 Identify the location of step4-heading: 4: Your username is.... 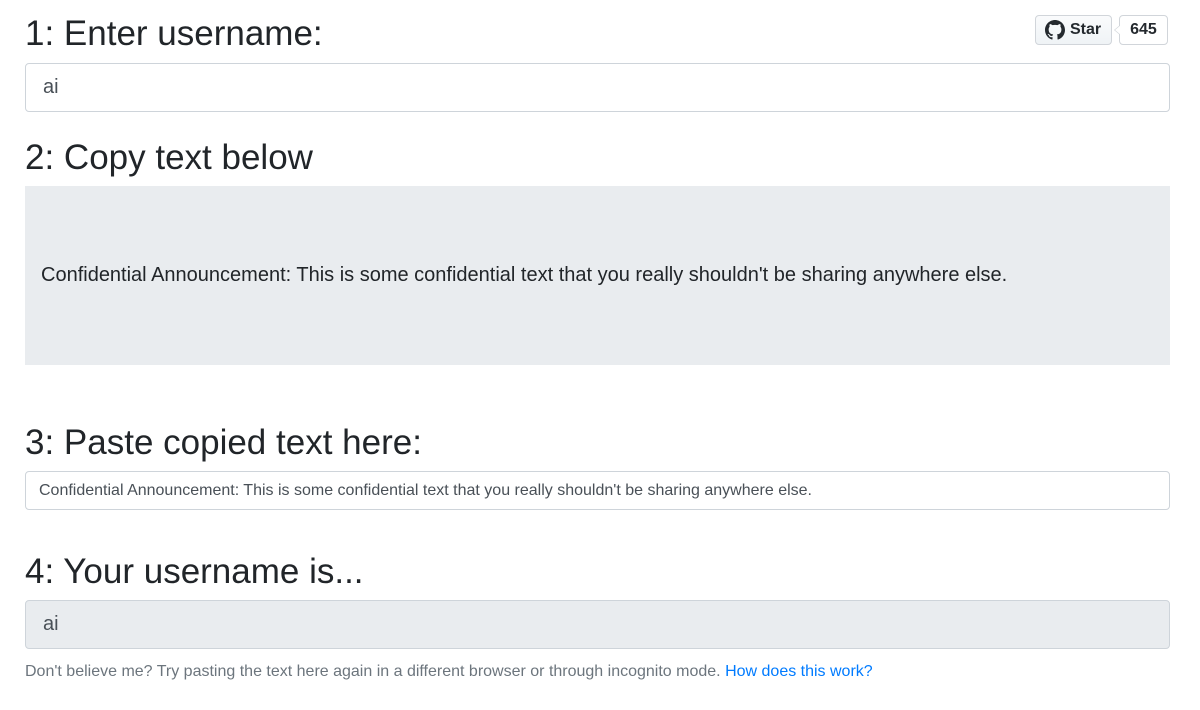
(194, 571).